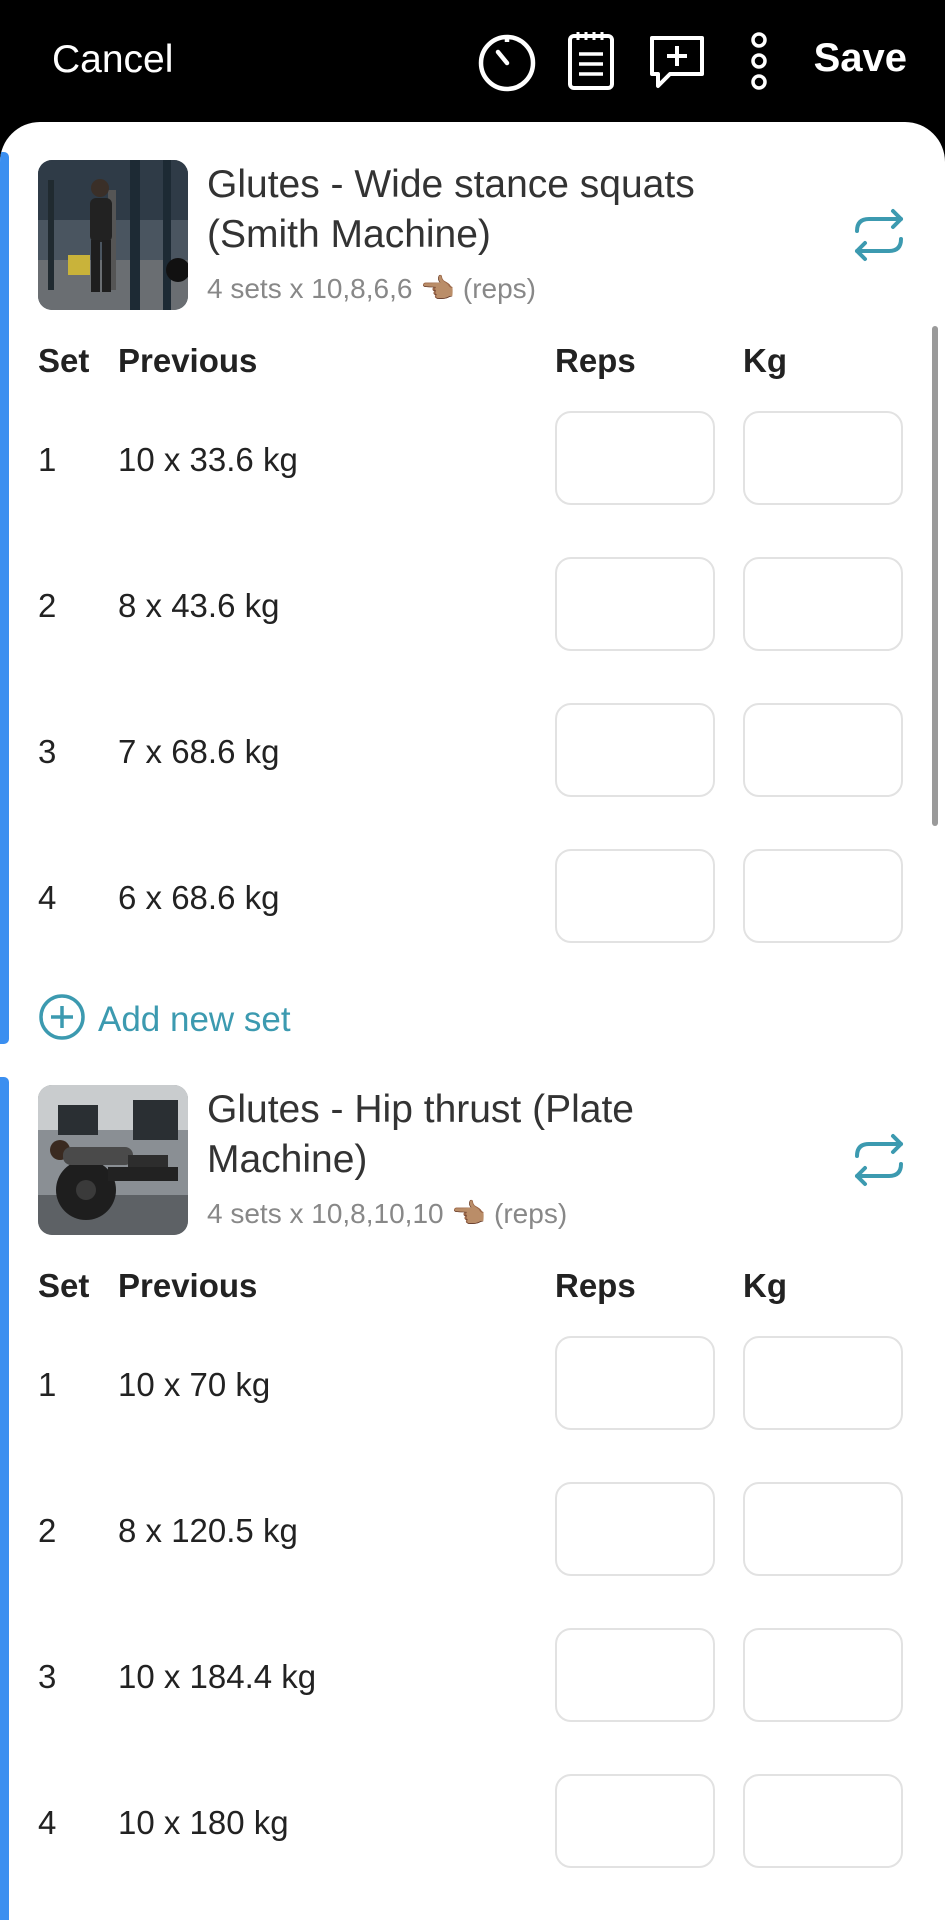 This screenshot has width=945, height=1920. I want to click on previous-value: 10 x 184.4 kg, so click(217, 1676).